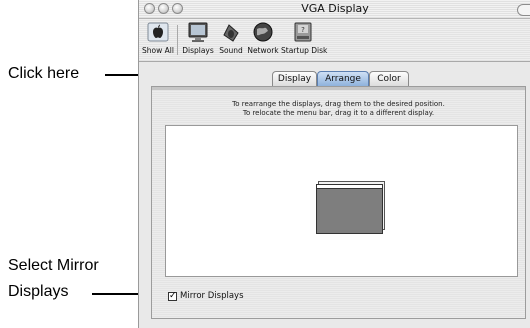  Describe the element at coordinates (38, 291) in the screenshot. I see `callout-mirror-line2: Displays` at that location.